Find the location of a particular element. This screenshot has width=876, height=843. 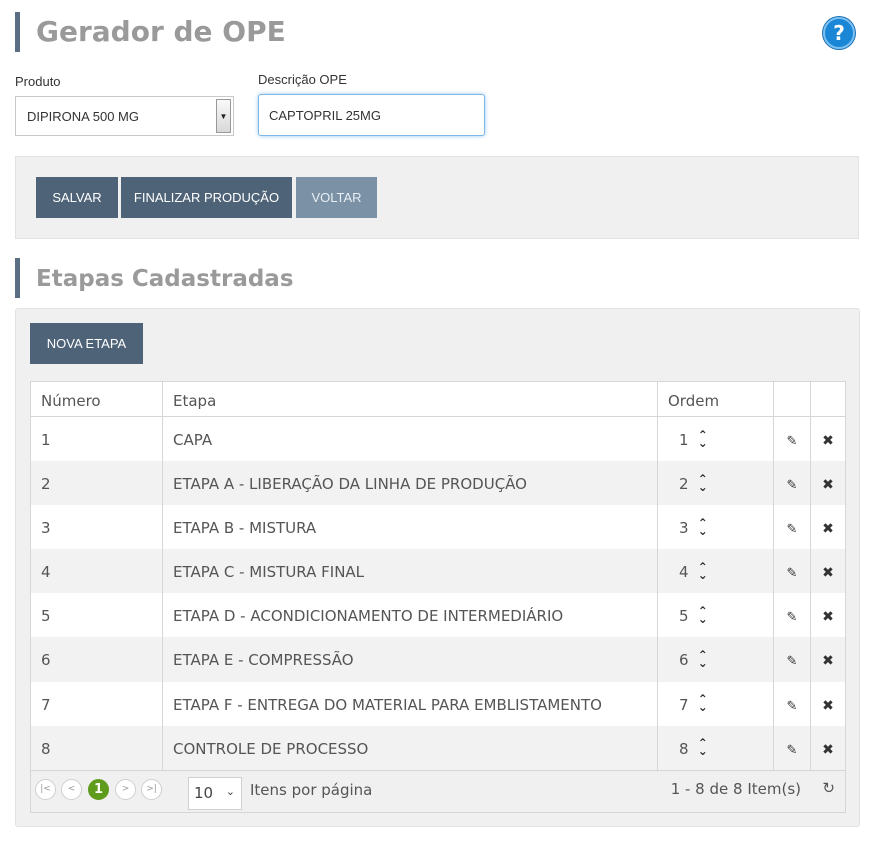

pager-info: 1 - 8 de 8 Item(s) is located at coordinates (735, 789).